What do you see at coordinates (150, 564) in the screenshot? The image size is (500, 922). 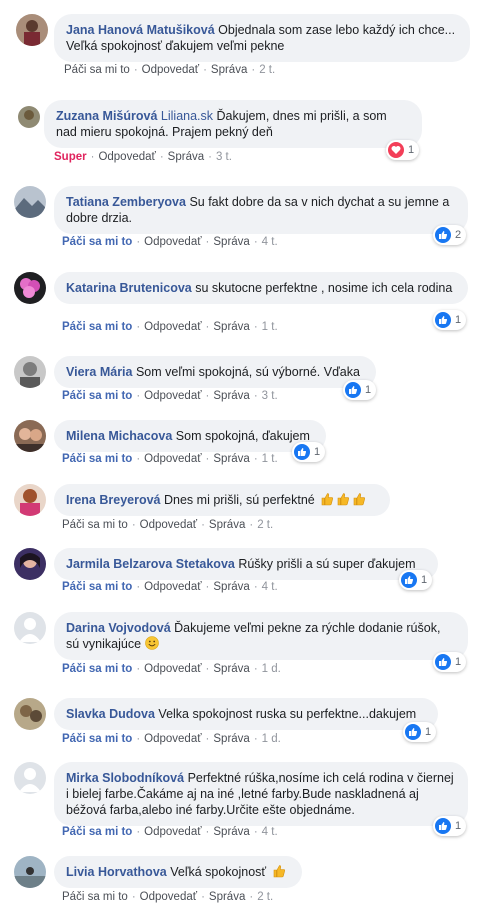 I see `comment-author: Jarmila Belzarova Stetakova` at bounding box center [150, 564].